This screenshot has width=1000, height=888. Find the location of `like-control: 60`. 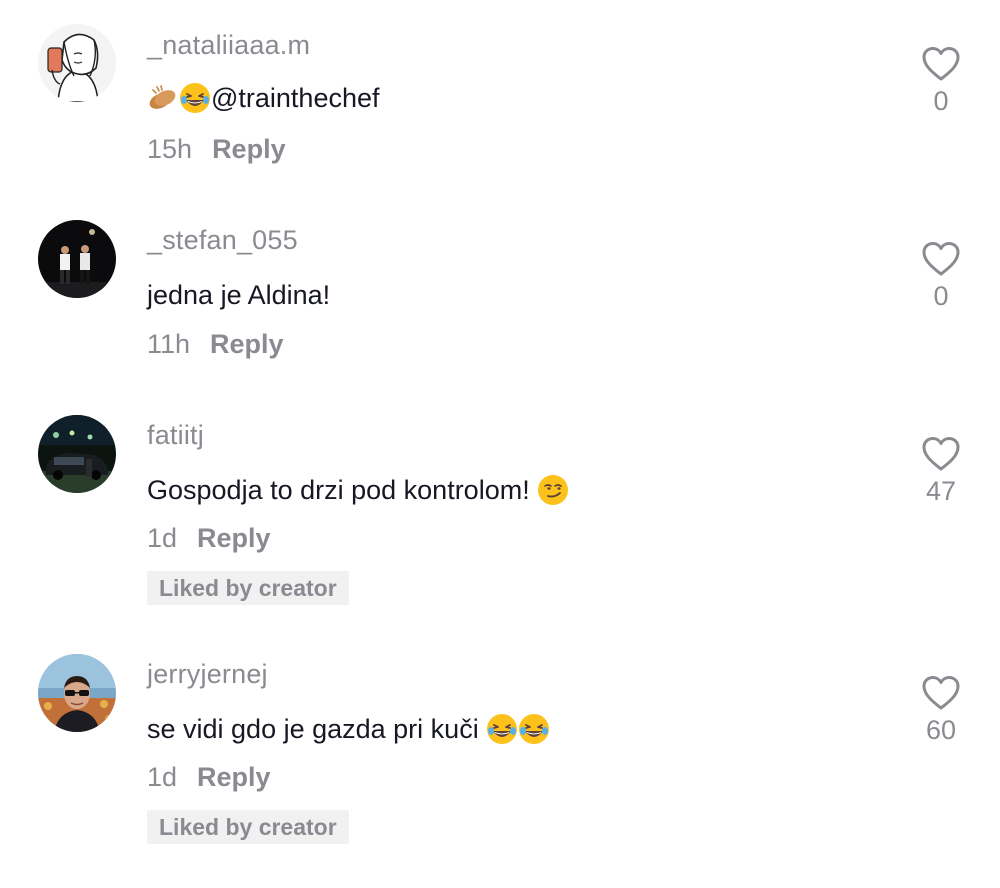

like-control: 60 is located at coordinates (941, 710).